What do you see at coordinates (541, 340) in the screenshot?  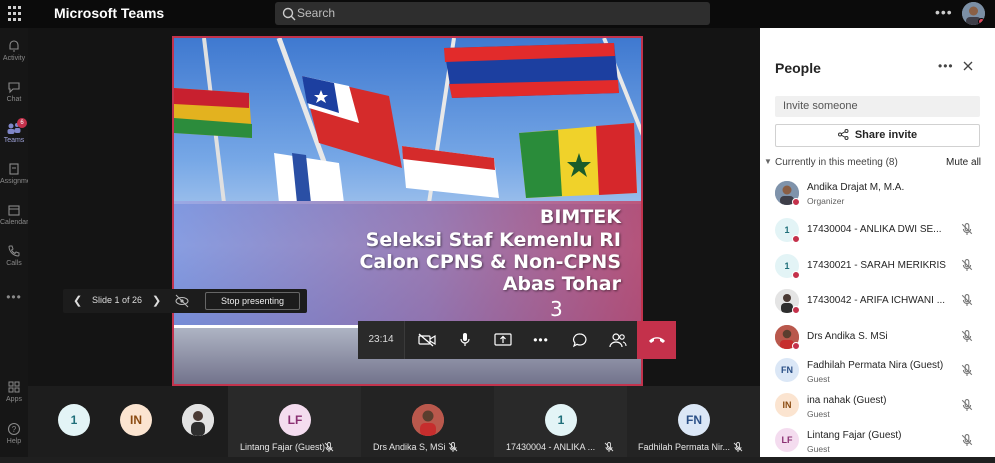 I see `more-actions-button: •••` at bounding box center [541, 340].